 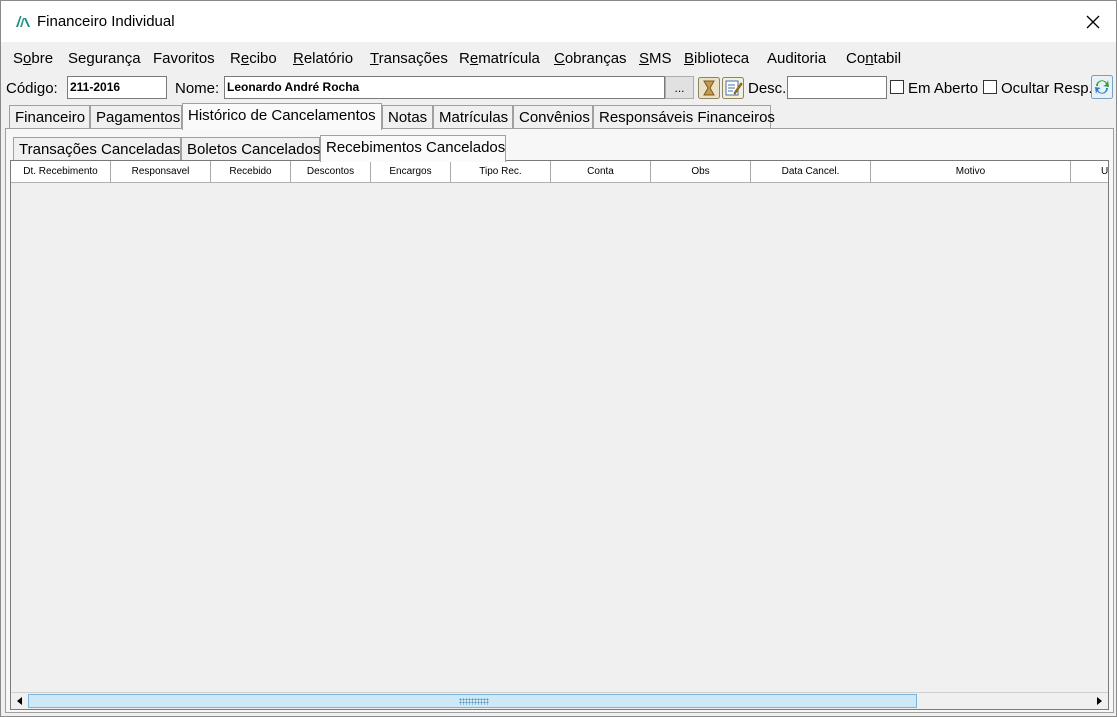 I want to click on scroll-left-button, so click(x=19, y=701).